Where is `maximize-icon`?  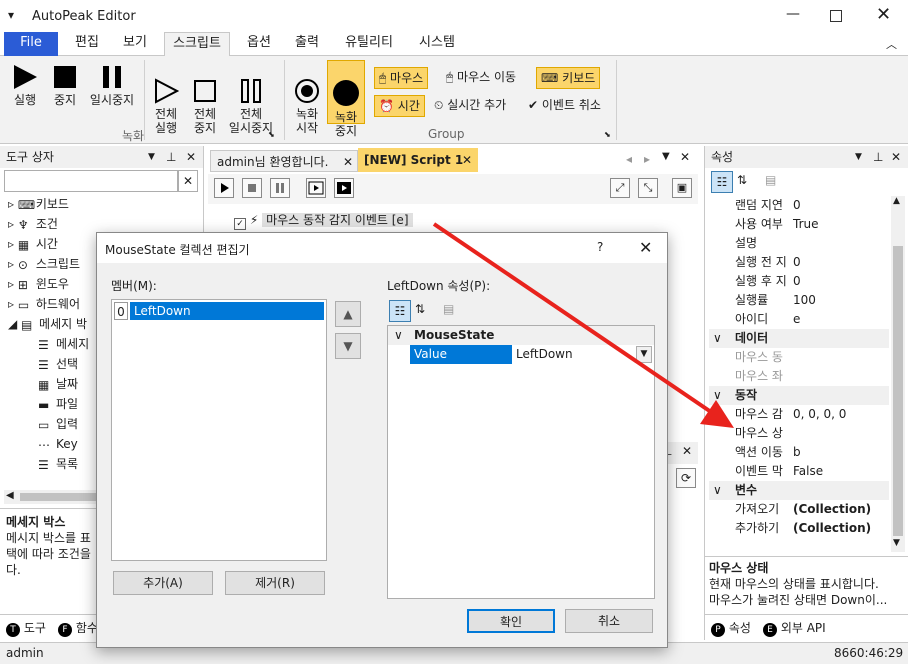
maximize-icon is located at coordinates (836, 16).